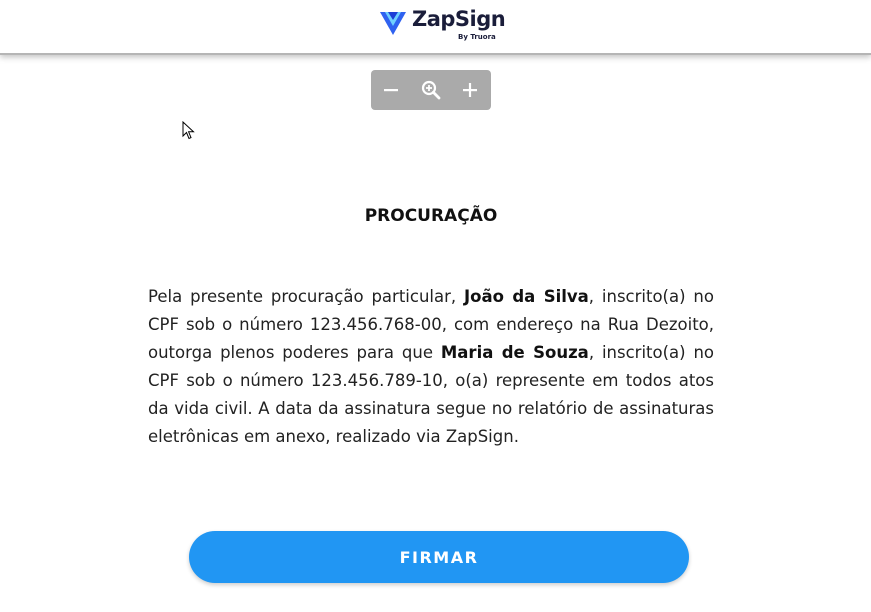 This screenshot has height=612, width=871. I want to click on zapsign-logo-icon, so click(393, 23).